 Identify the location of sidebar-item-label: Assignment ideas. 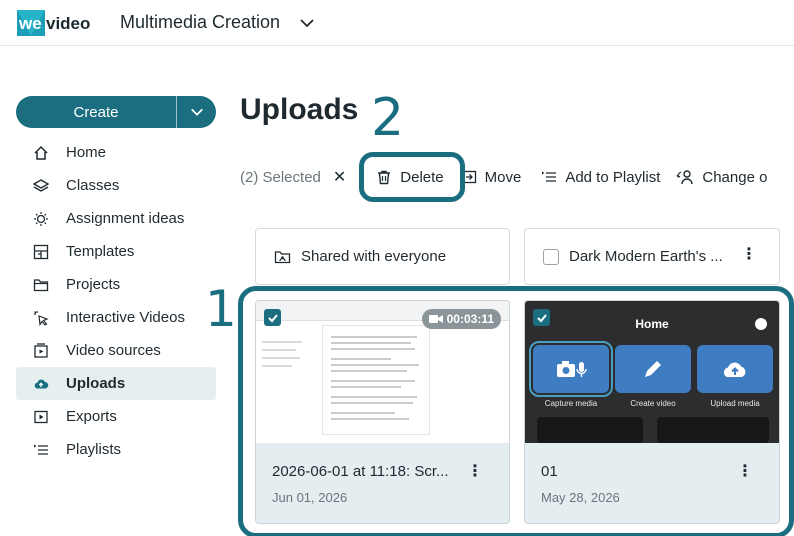
(125, 218).